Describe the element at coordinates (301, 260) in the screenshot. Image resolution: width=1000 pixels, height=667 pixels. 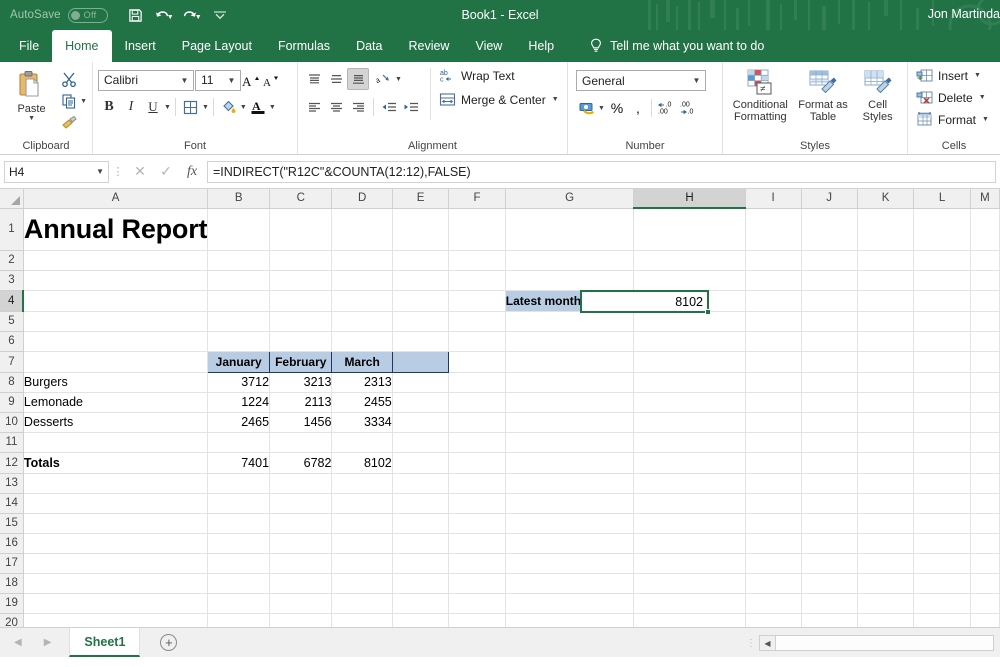
I see `cell-C2` at that location.